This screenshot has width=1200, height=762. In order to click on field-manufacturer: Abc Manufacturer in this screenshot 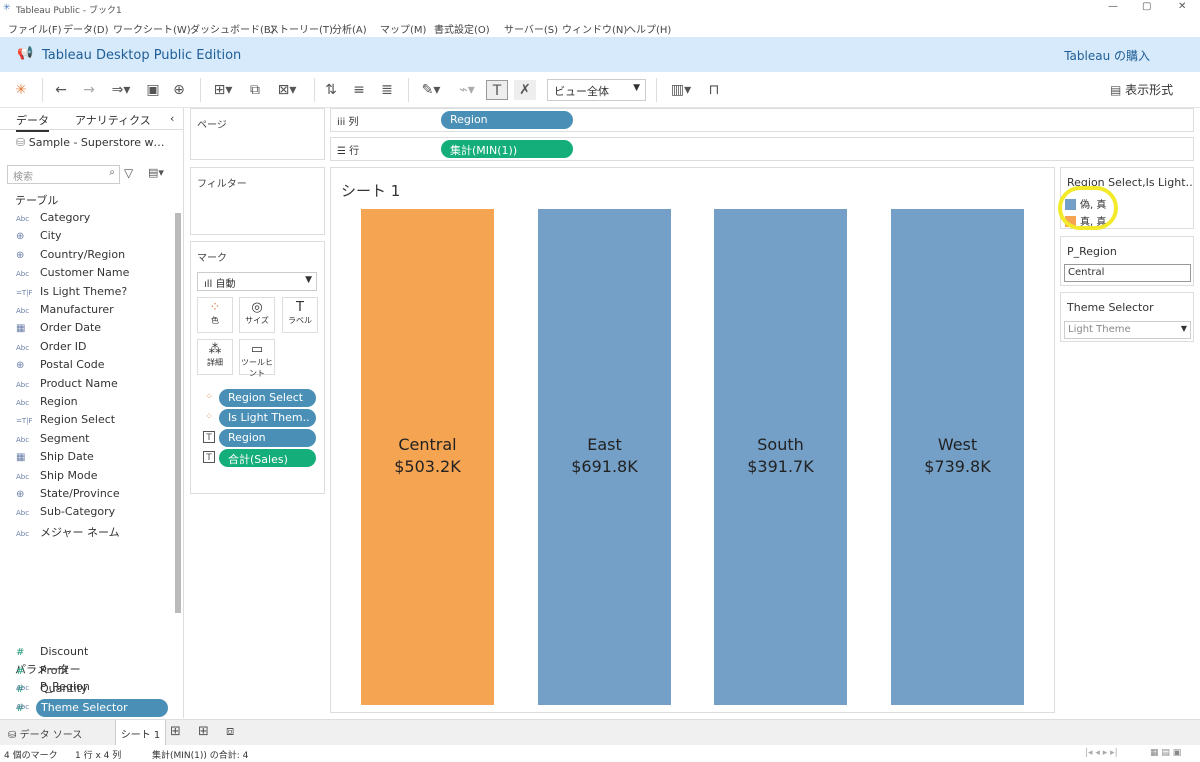, I will do `click(92, 312)`.